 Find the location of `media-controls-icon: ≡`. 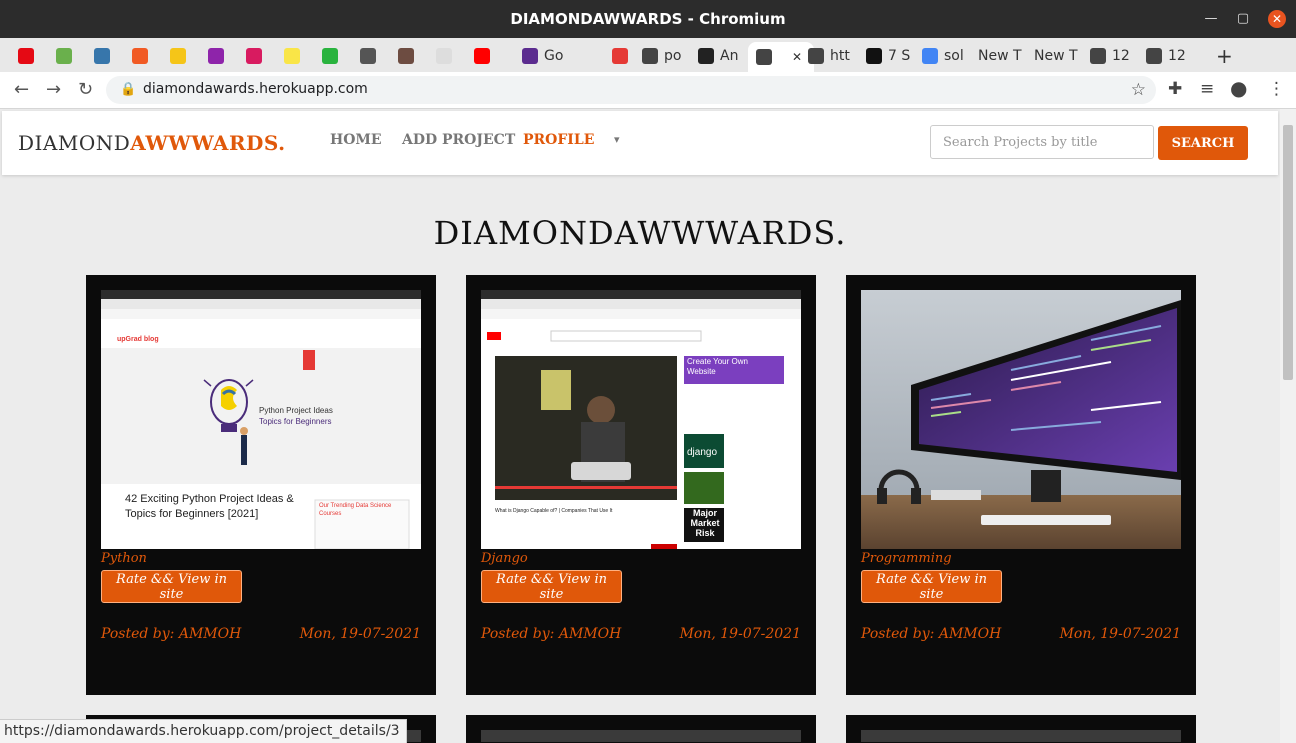

media-controls-icon: ≡ is located at coordinates (1207, 89).